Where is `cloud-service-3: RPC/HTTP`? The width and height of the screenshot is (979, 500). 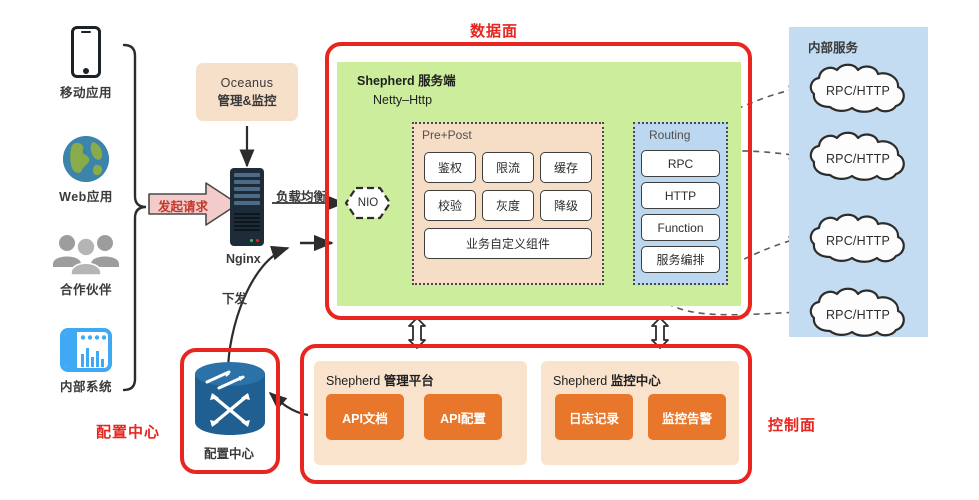
cloud-service-3: RPC/HTTP is located at coordinates (858, 240).